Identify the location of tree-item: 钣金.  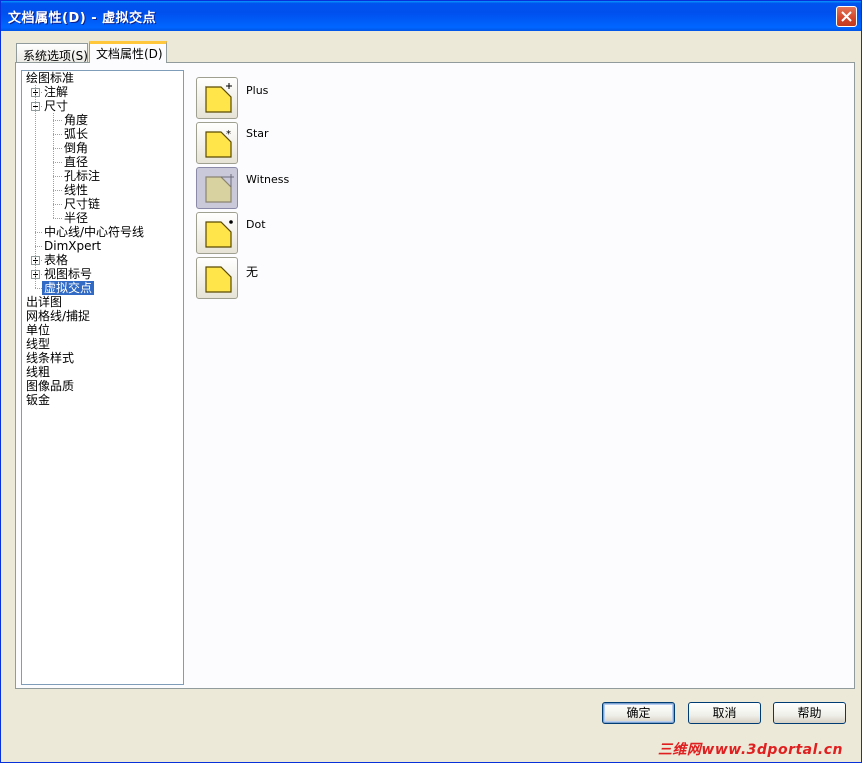
(38, 400).